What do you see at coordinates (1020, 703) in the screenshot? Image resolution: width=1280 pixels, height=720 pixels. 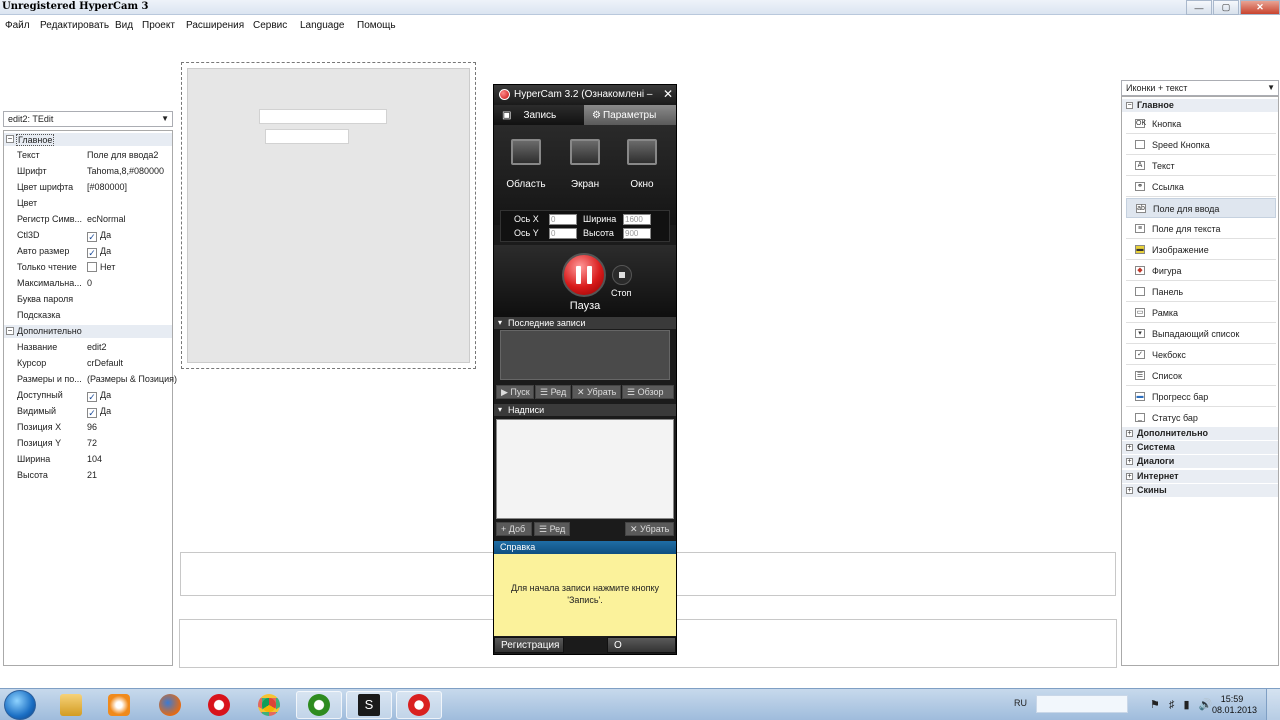 I see `language-indicator: RU` at bounding box center [1020, 703].